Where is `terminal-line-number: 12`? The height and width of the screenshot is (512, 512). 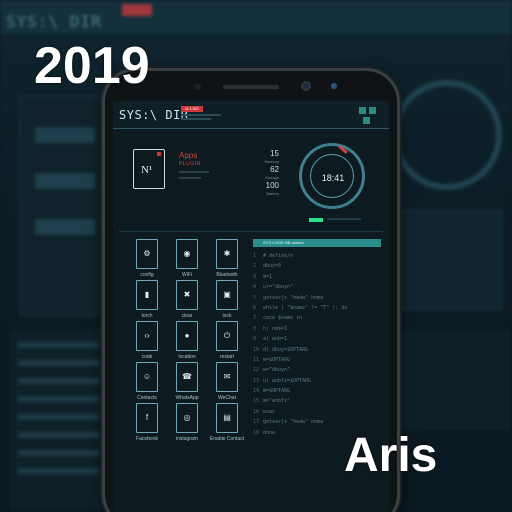
terminal-line-number: 12 is located at coordinates (256, 370).